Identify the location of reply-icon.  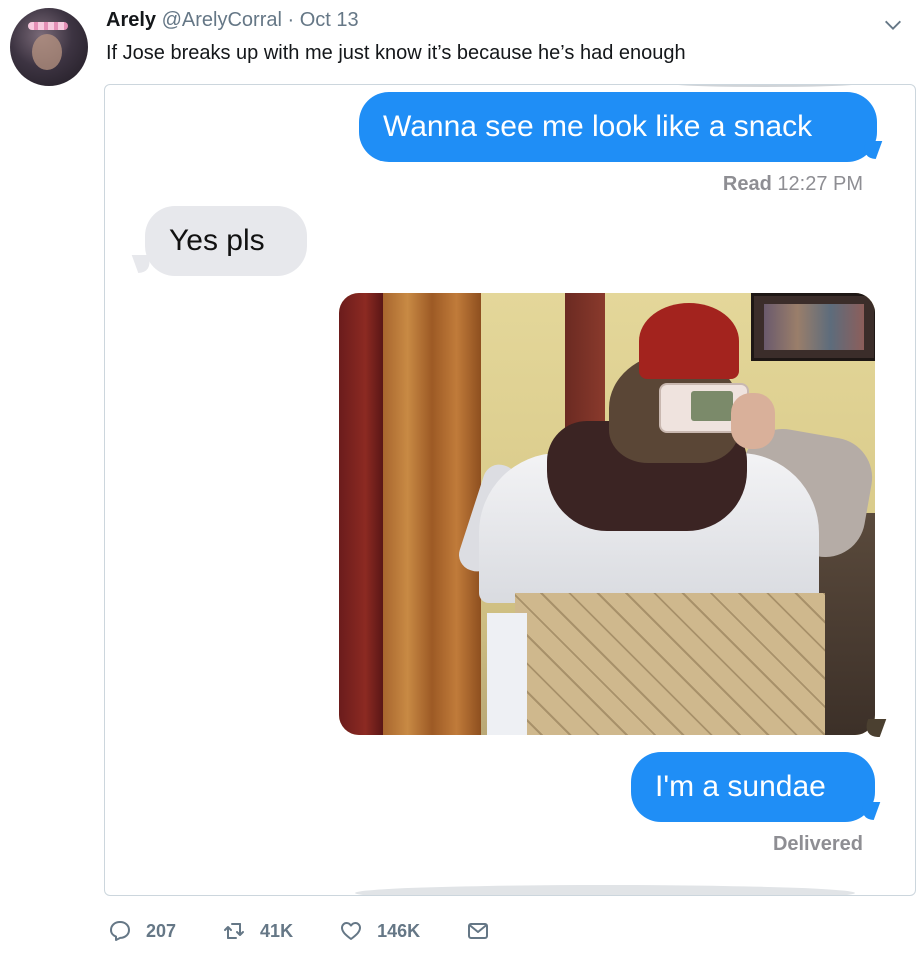
(120, 931).